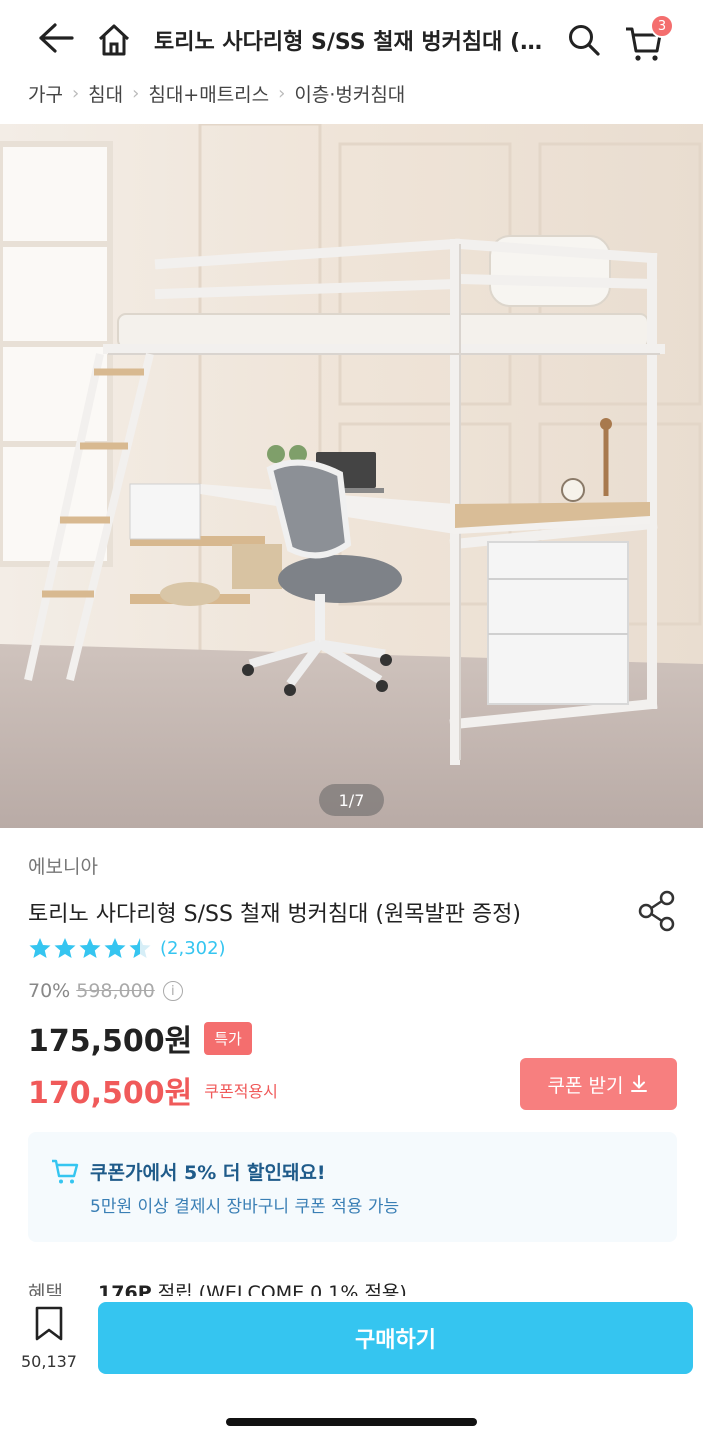 This screenshot has height=1440, width=703. What do you see at coordinates (241, 1091) in the screenshot?
I see `coupon-price-label: 쿠폰적용시` at bounding box center [241, 1091].